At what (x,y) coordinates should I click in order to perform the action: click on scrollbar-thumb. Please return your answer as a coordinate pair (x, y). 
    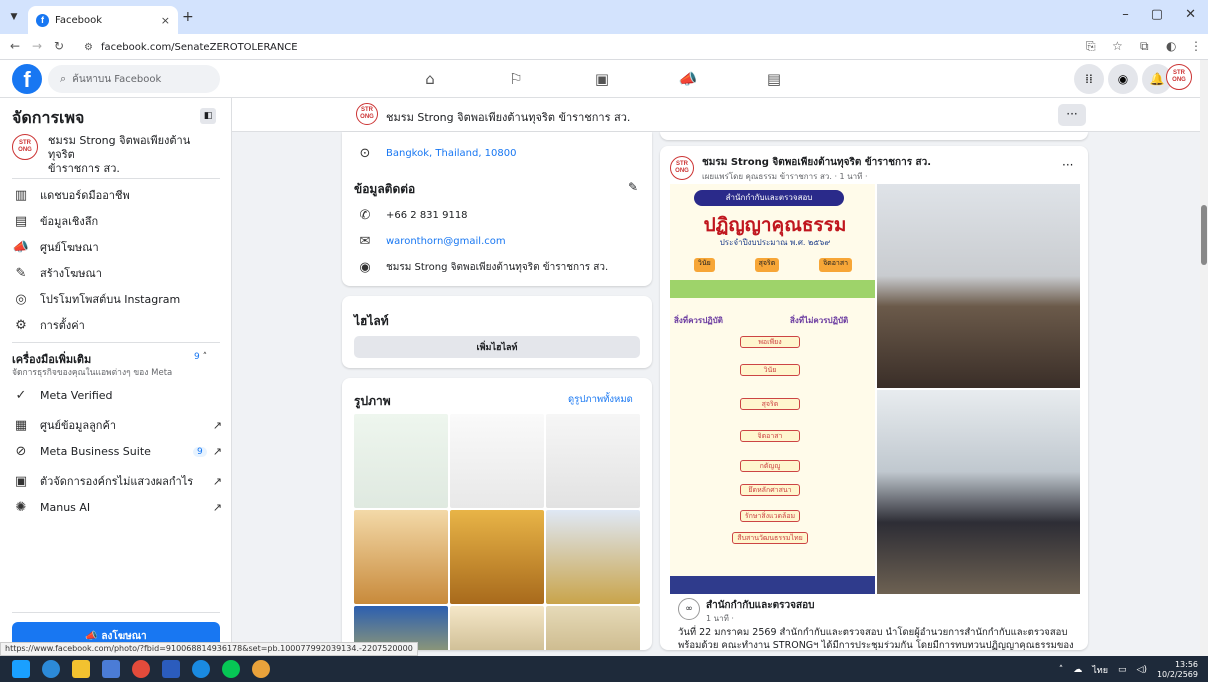
    Looking at the image, I should click on (1204, 235).